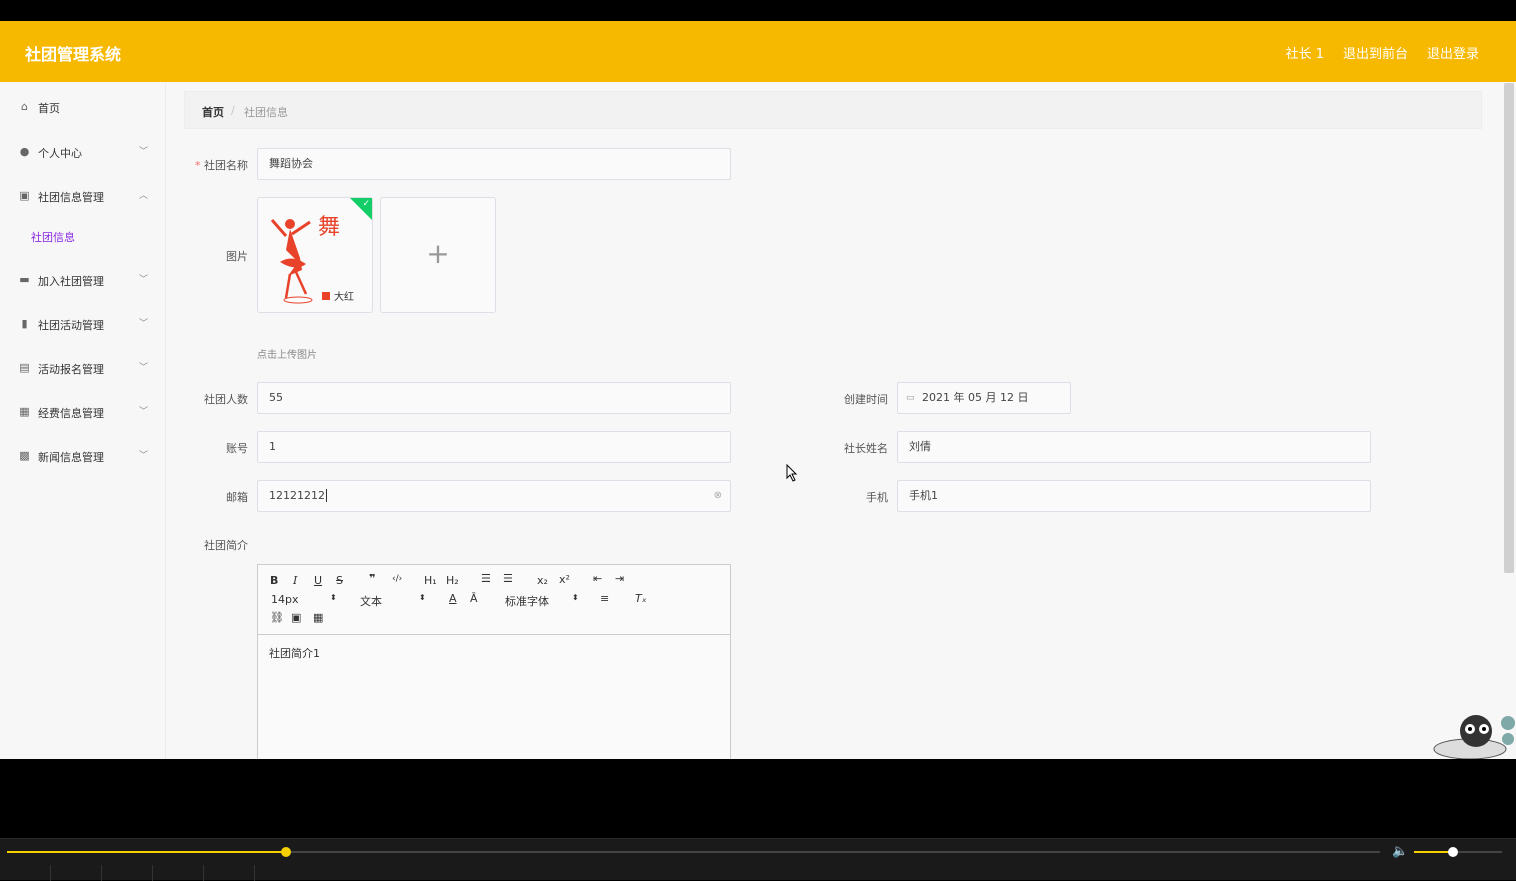 This screenshot has width=1516, height=881. I want to click on top-bar: 社团管理系统 社长 1 退出到前台 退出登录, so click(758, 51).